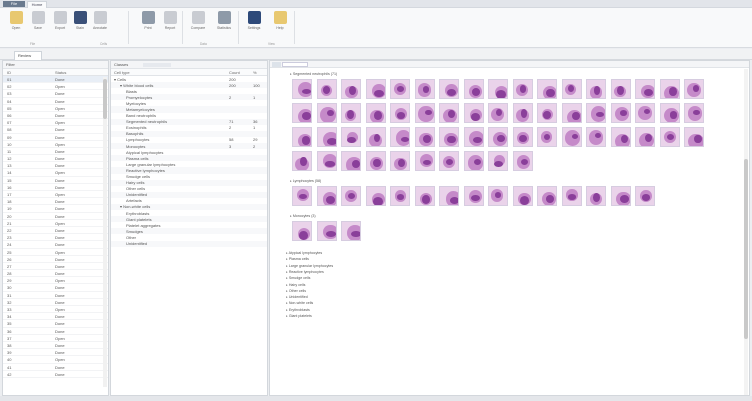 This screenshot has height=401, width=752. Describe the element at coordinates (296, 291) in the screenshot. I see `gallery-collapsed-group: Other cells` at that location.